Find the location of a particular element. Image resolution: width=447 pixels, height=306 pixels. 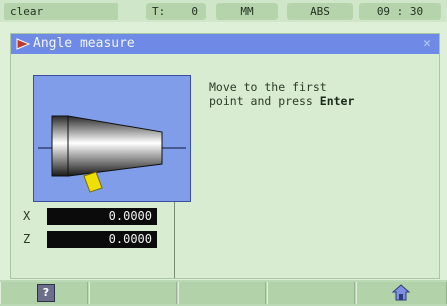

instruction-line1: Move to the first is located at coordinates (268, 87).